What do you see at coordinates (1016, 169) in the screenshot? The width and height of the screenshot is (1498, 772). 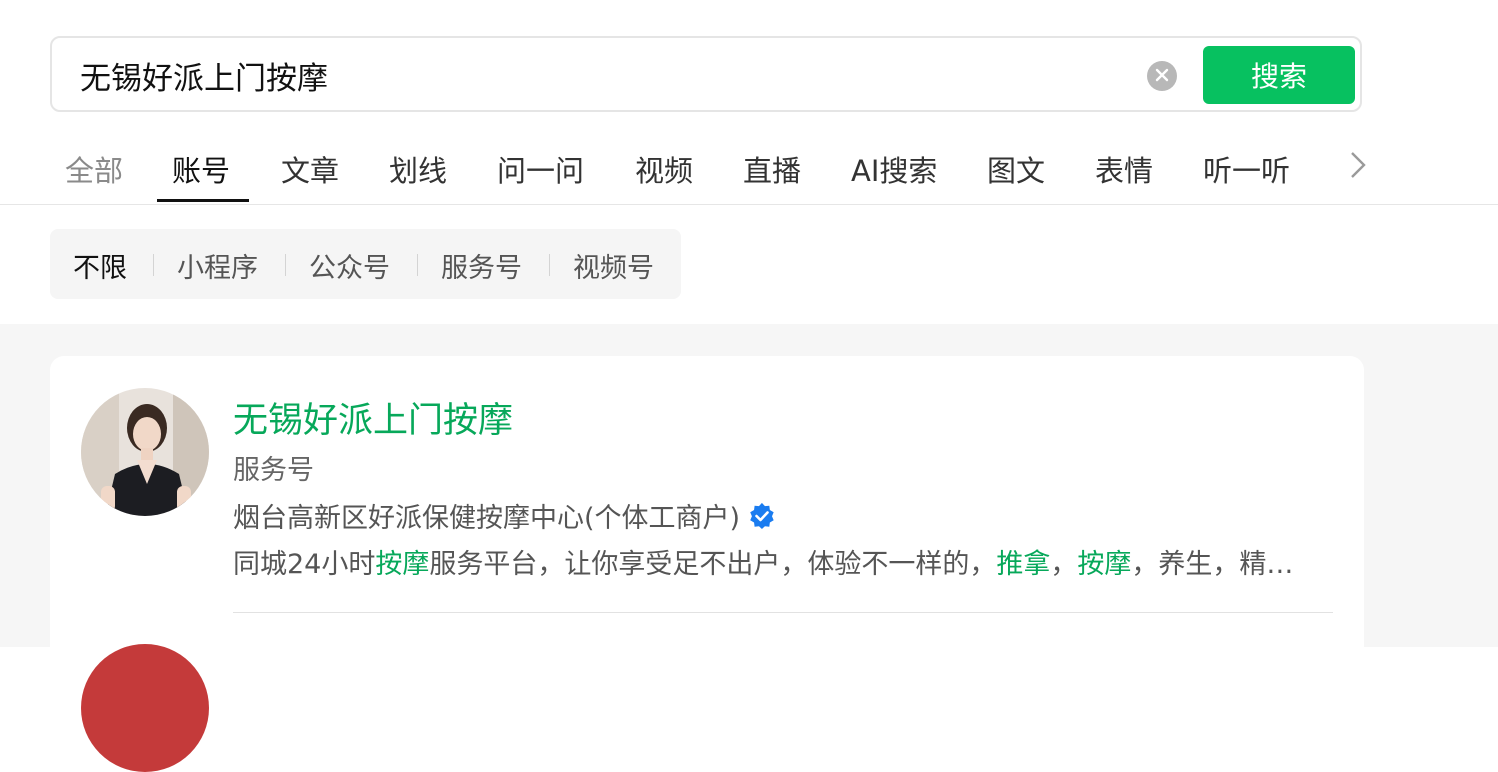 I see `tab-image-text: 图文` at bounding box center [1016, 169].